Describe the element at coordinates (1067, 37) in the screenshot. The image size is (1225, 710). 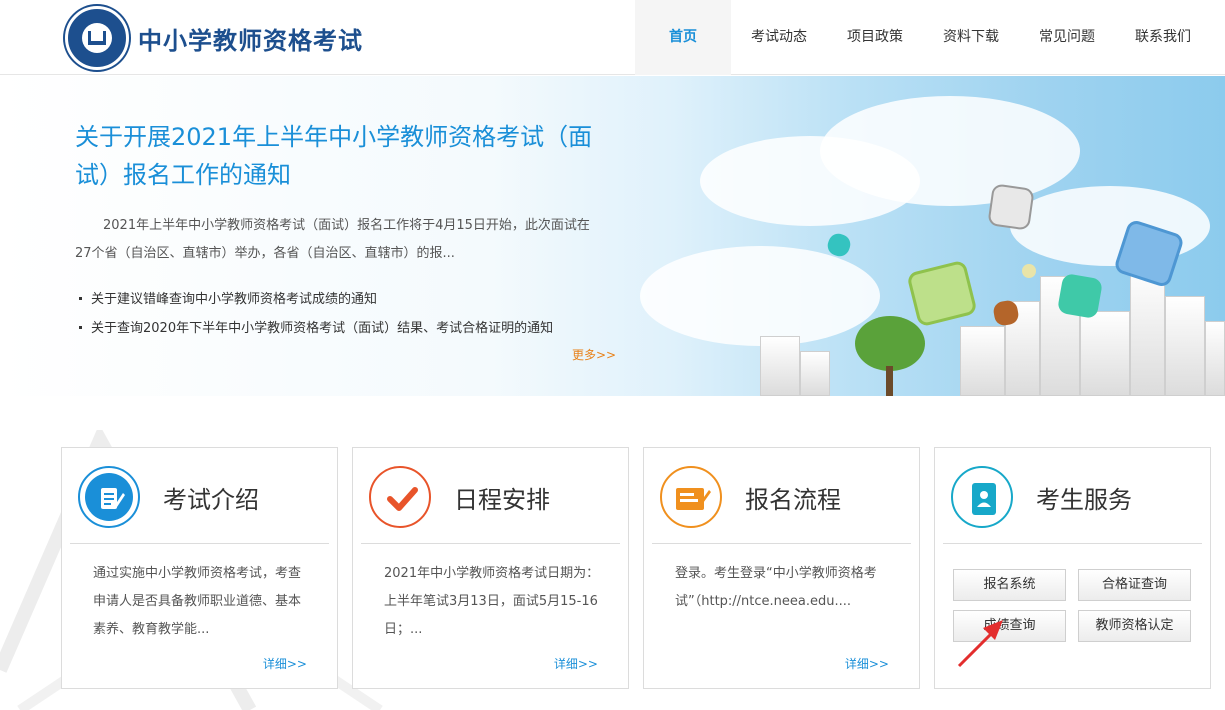
I see `nav-faq: 常见问题` at that location.